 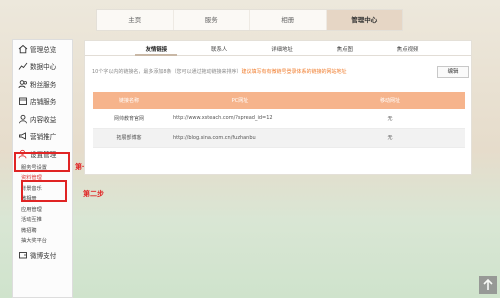 What do you see at coordinates (42, 241) in the screenshot?
I see `sidebar-subitem-lottery-platform: 抽大奖平台` at bounding box center [42, 241].